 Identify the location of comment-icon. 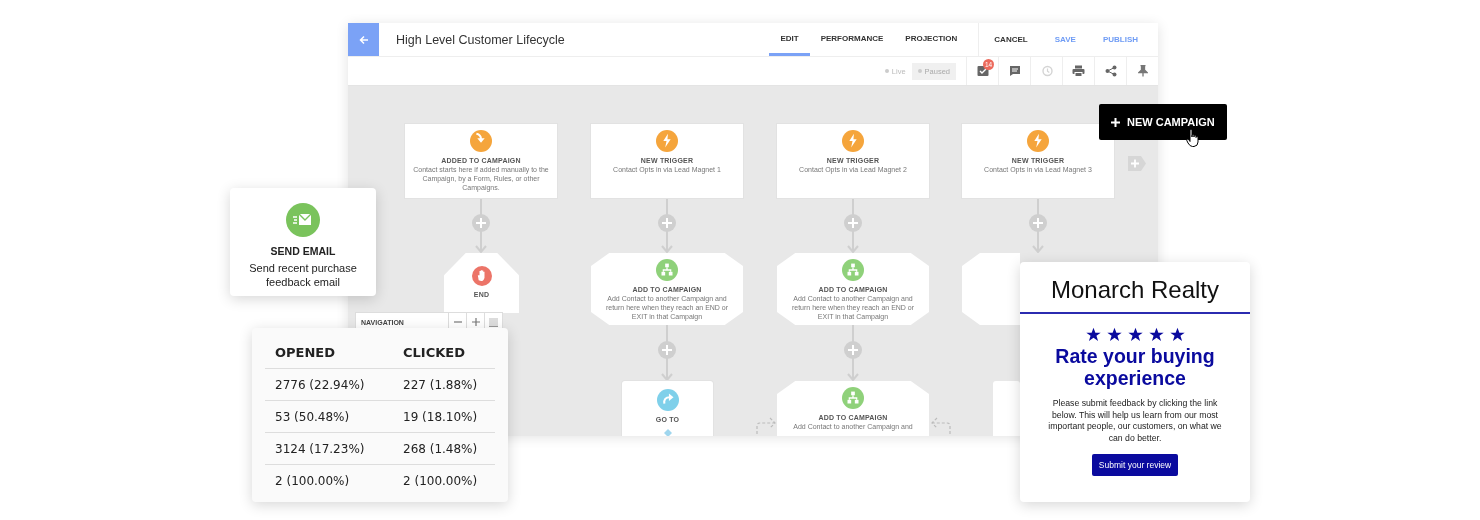
(1014, 71).